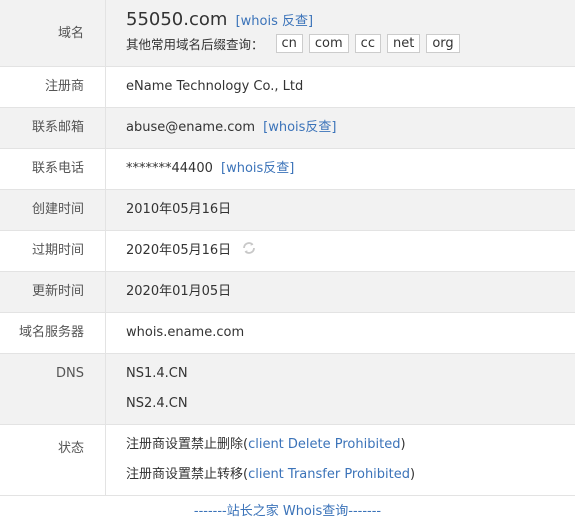 The image size is (575, 530). I want to click on value-updated: 2020年01月05日, so click(179, 291).